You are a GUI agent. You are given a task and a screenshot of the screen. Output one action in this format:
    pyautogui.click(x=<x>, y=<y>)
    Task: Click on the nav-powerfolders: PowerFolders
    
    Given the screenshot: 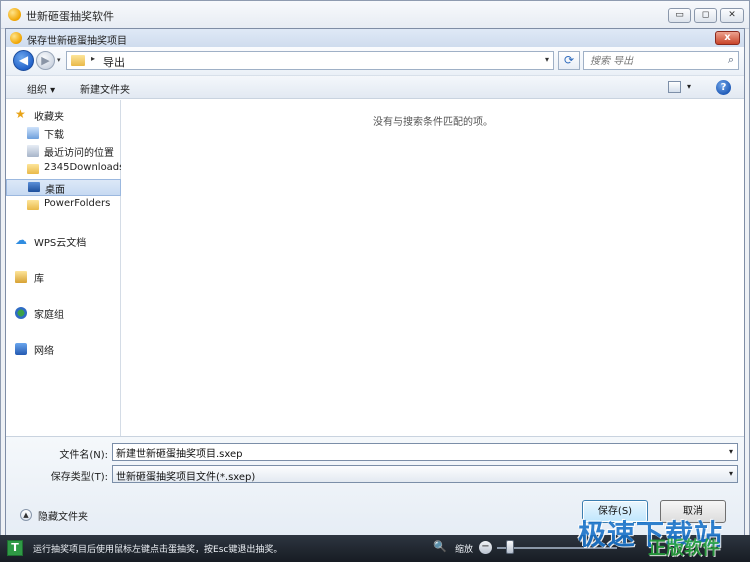 What is the action you would take?
    pyautogui.click(x=63, y=205)
    